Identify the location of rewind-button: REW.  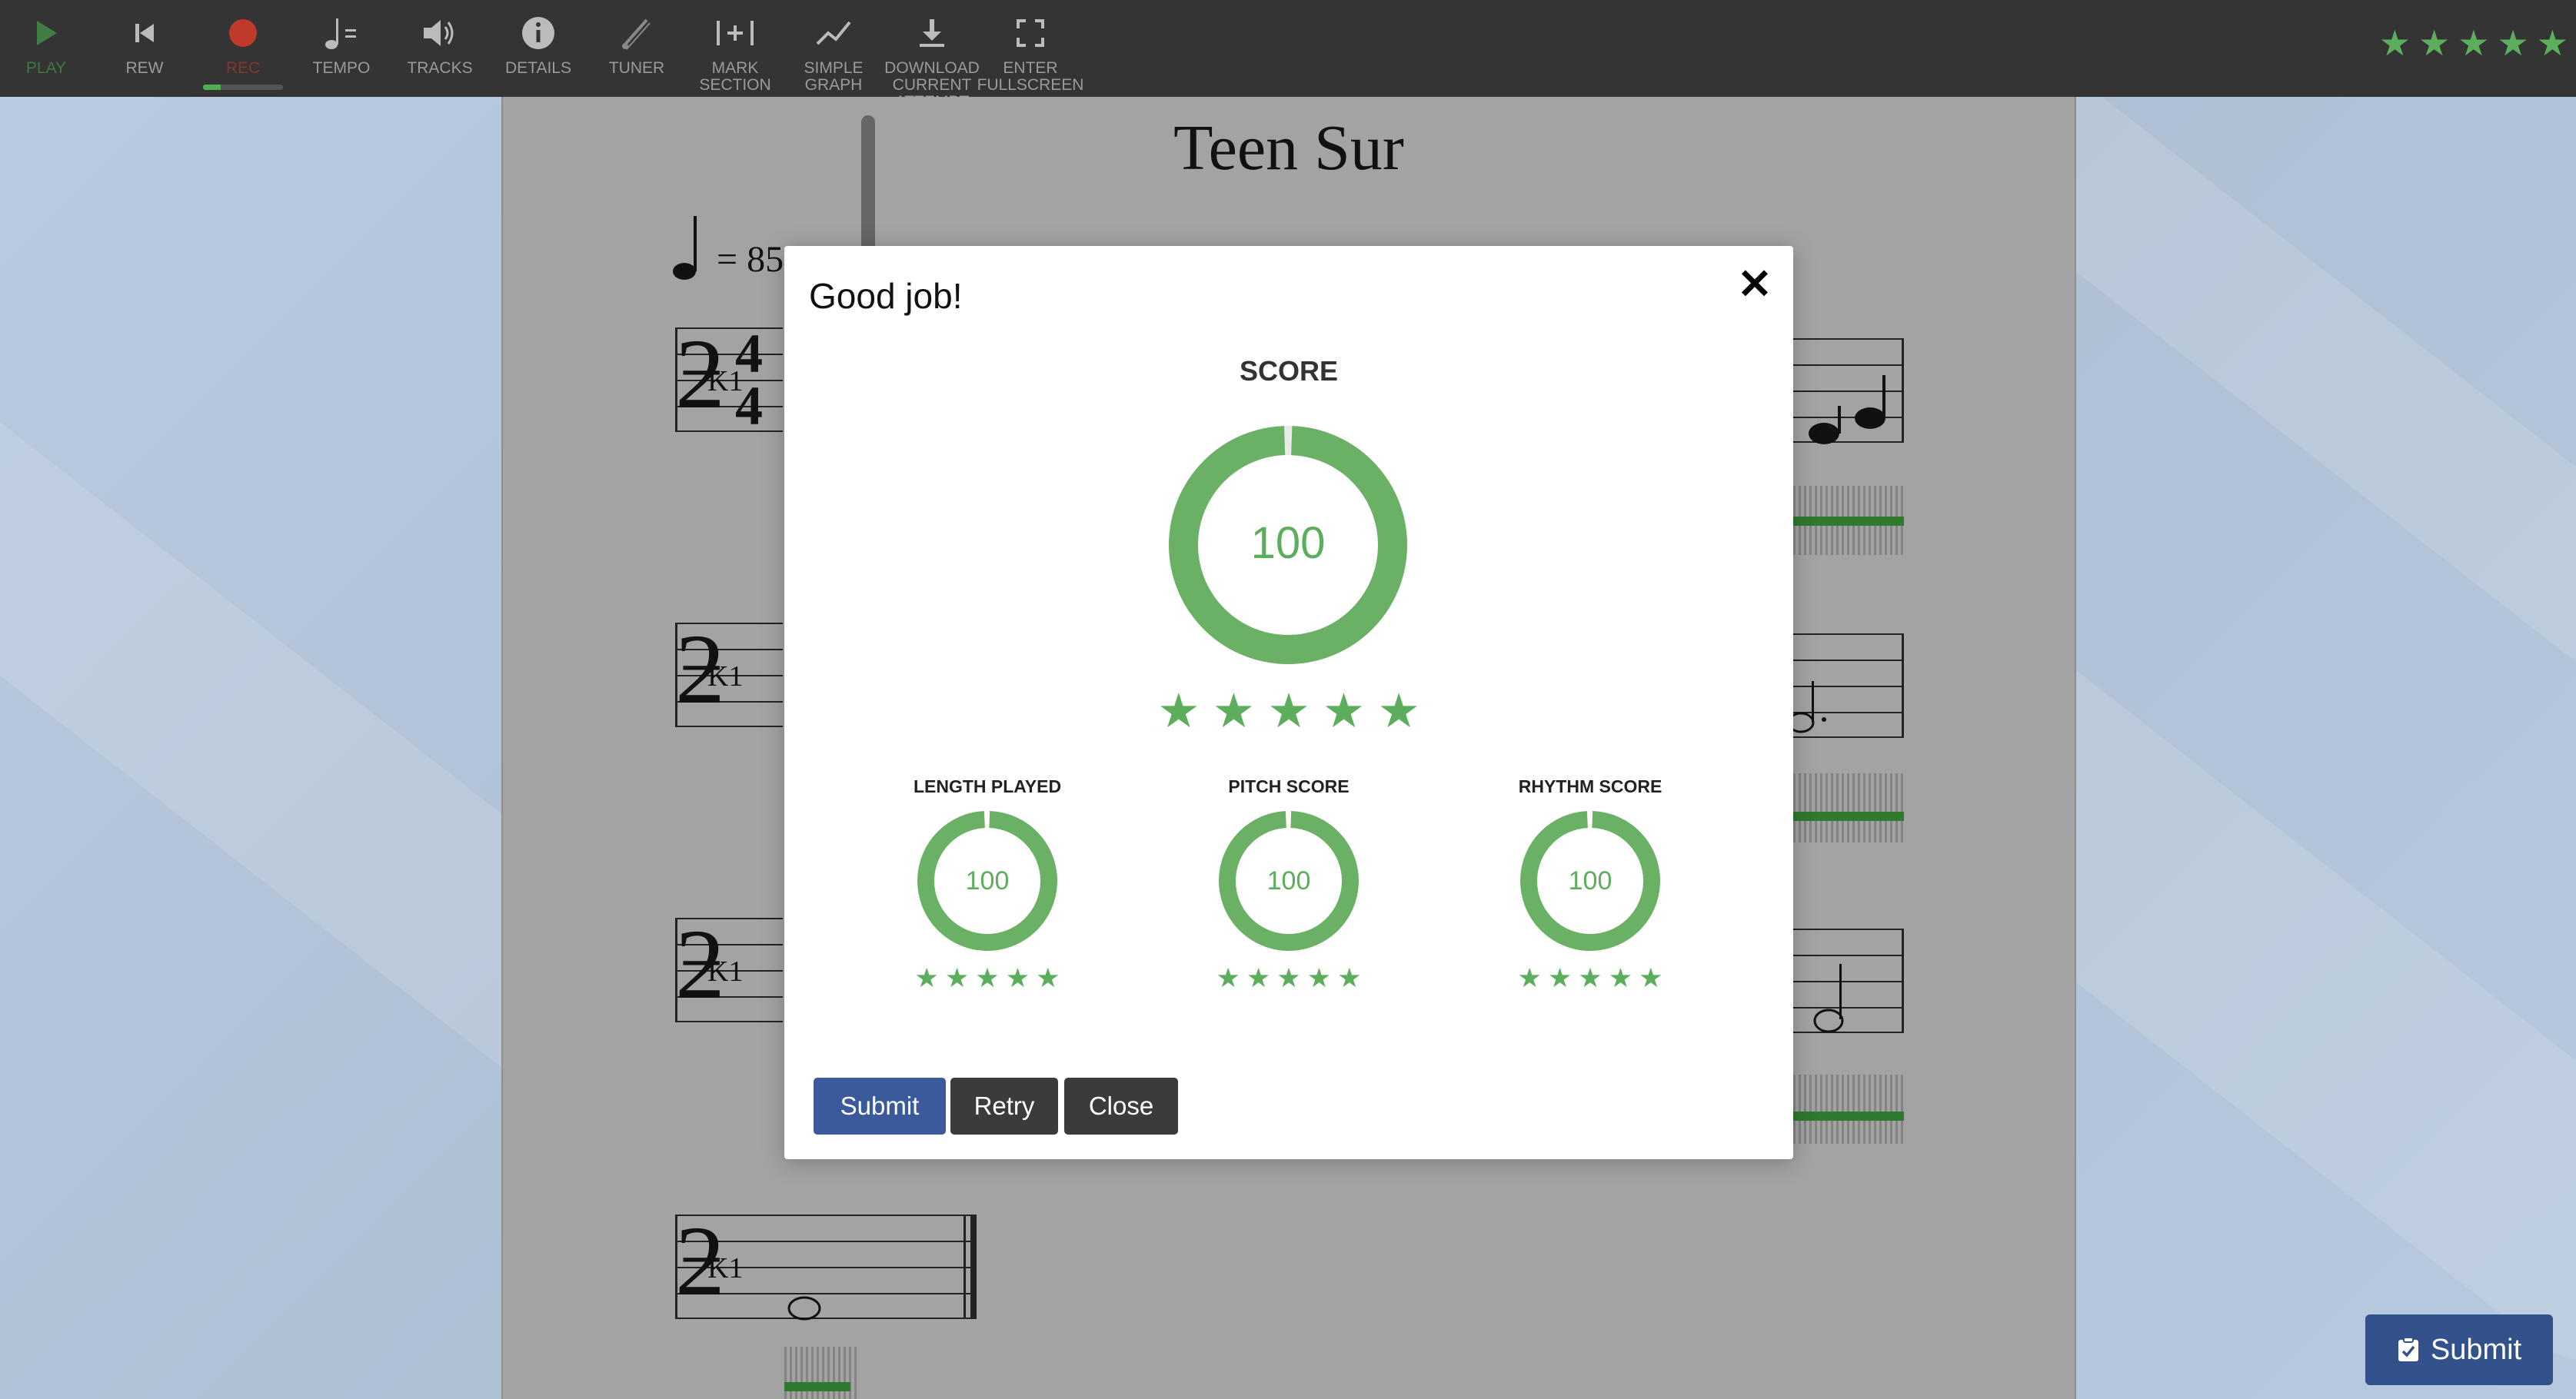
(144, 48).